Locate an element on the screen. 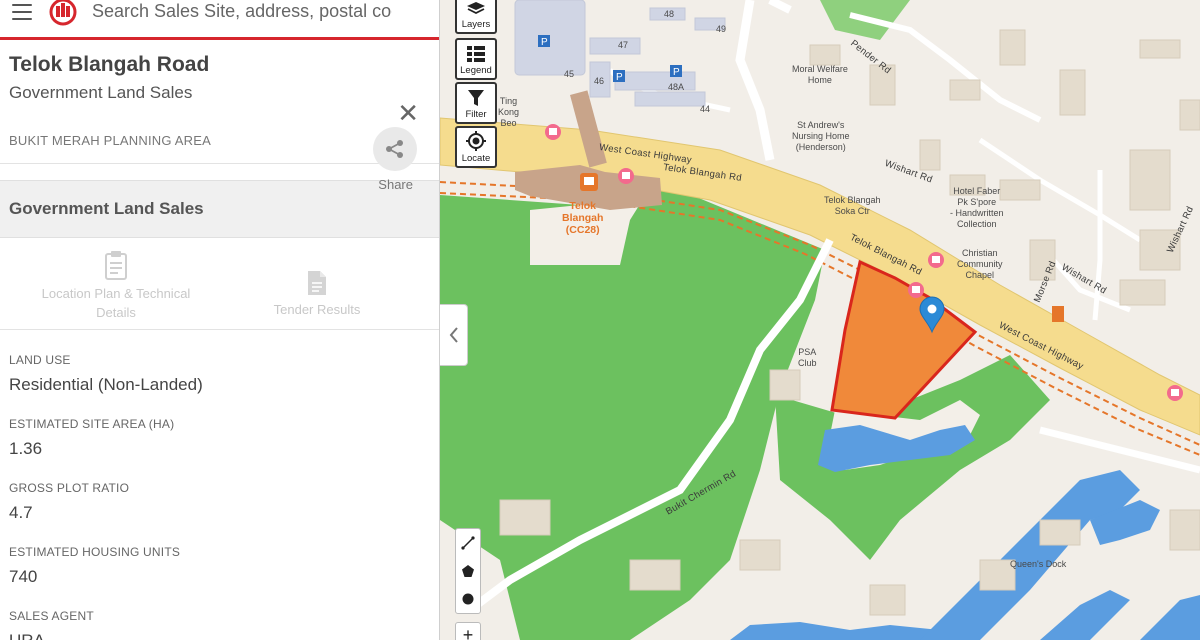  field-sales-agent: SALES AGENT URA is located at coordinates (219, 624).